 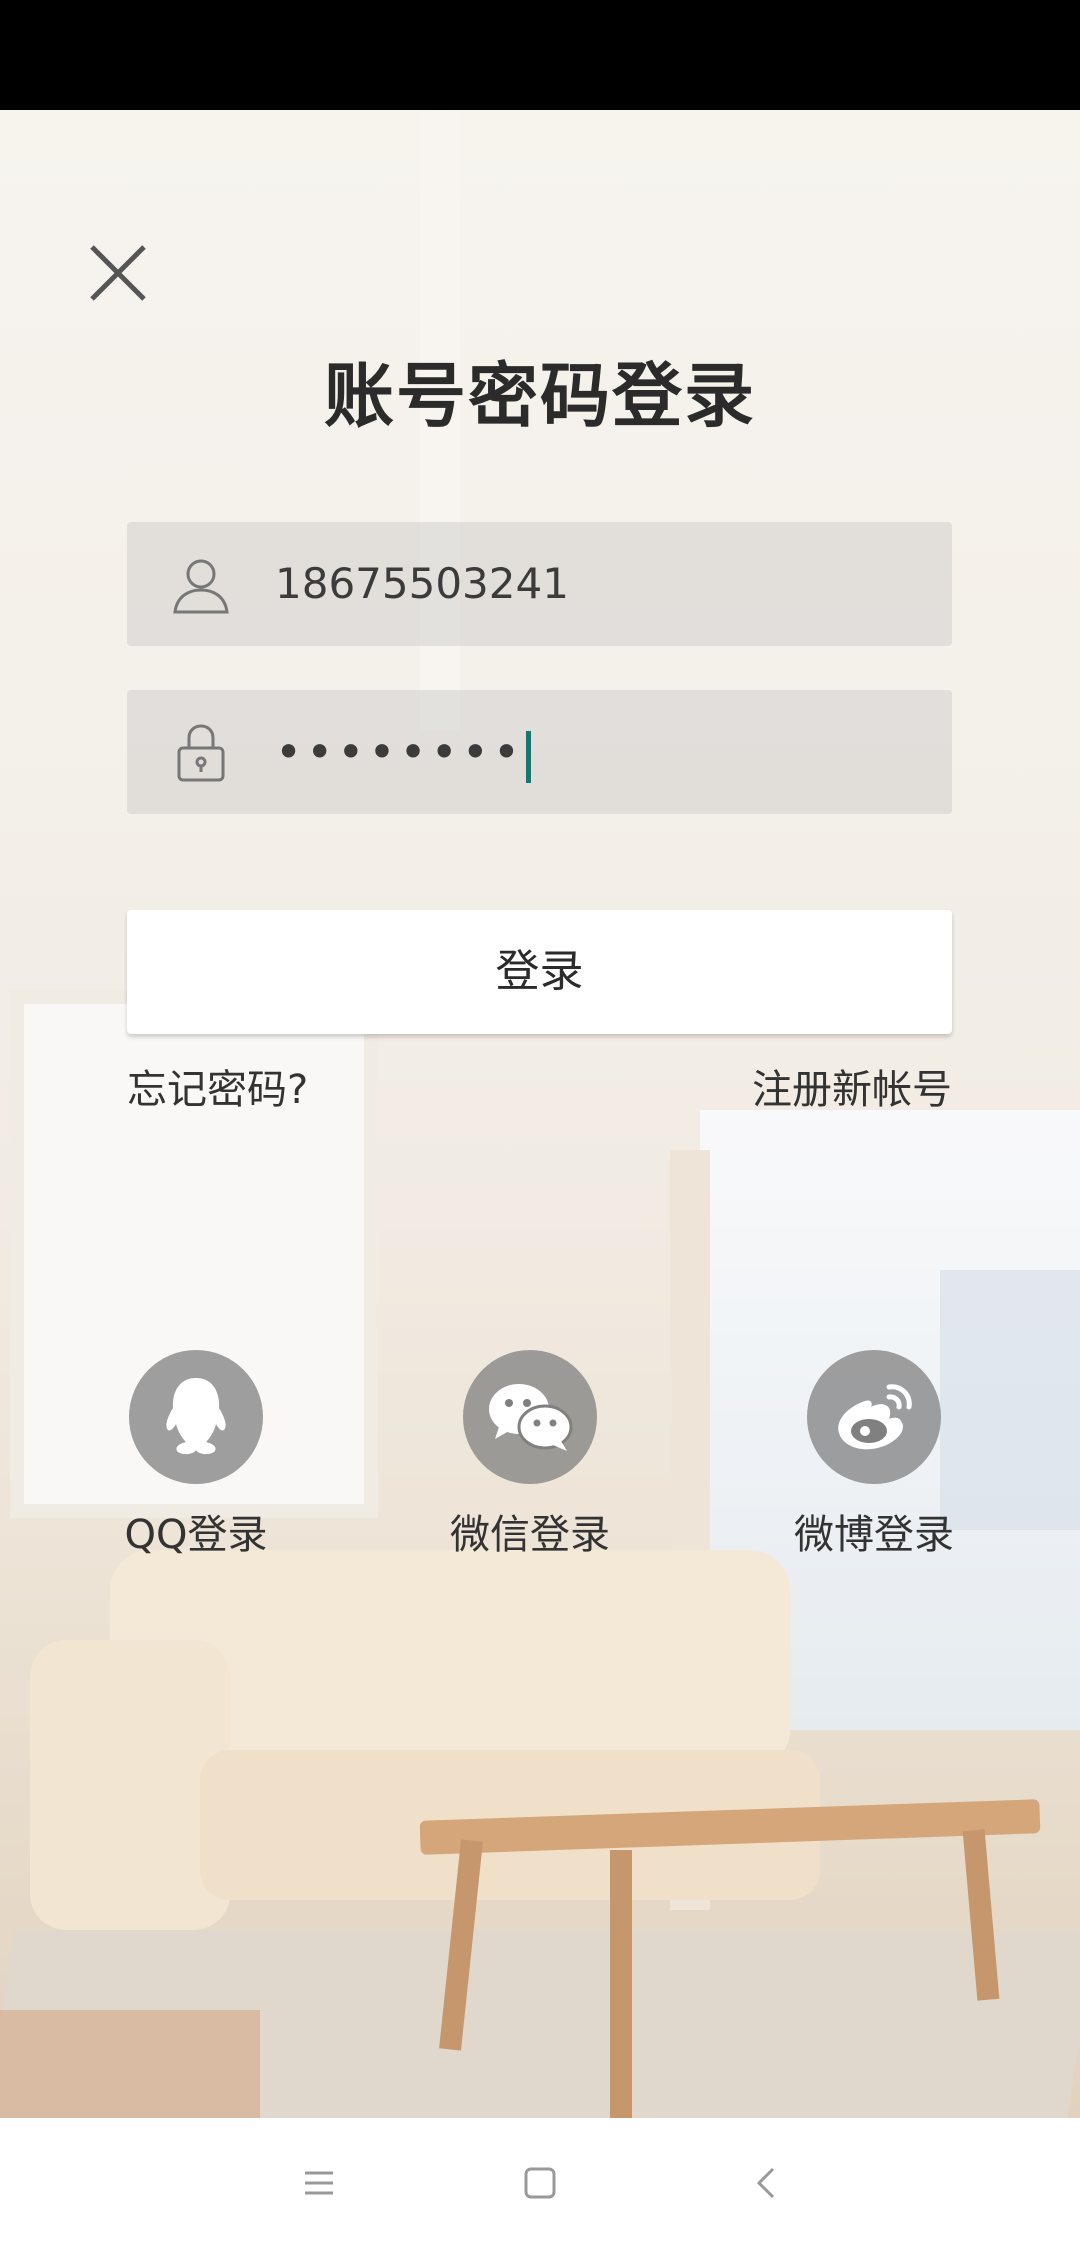 What do you see at coordinates (422, 583) in the screenshot?
I see `account-value: 18675503241` at bounding box center [422, 583].